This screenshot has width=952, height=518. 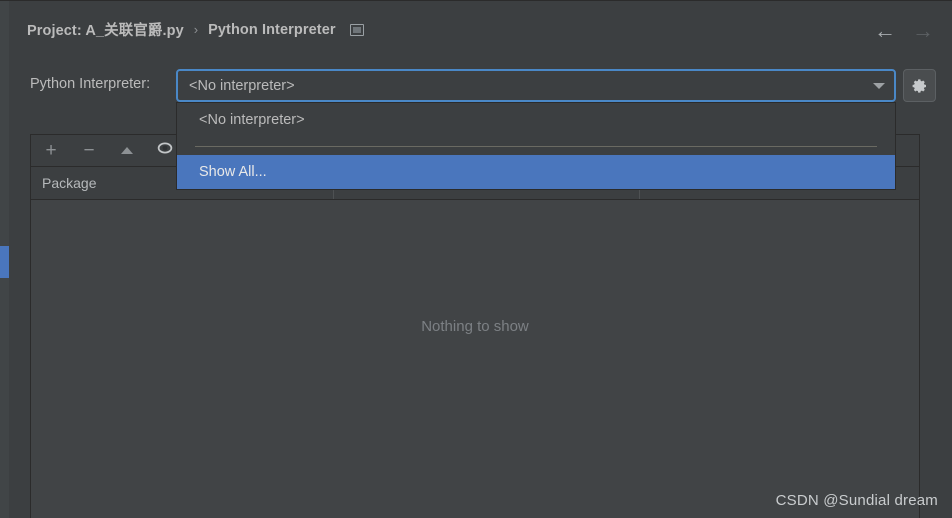 What do you see at coordinates (356, 29) in the screenshot?
I see `window-icon` at bounding box center [356, 29].